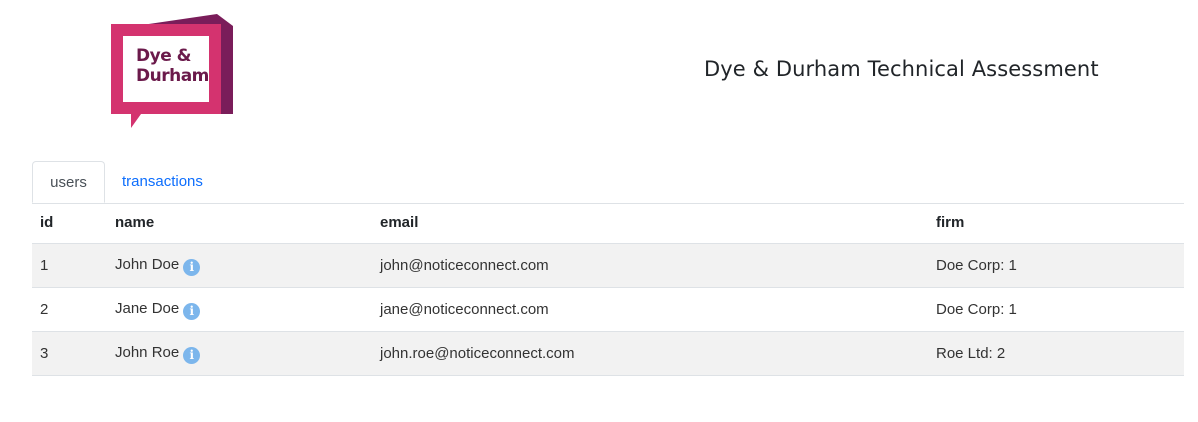 This screenshot has height=422, width=1198. Describe the element at coordinates (69, 265) in the screenshot. I see `cell-id: 1` at that location.